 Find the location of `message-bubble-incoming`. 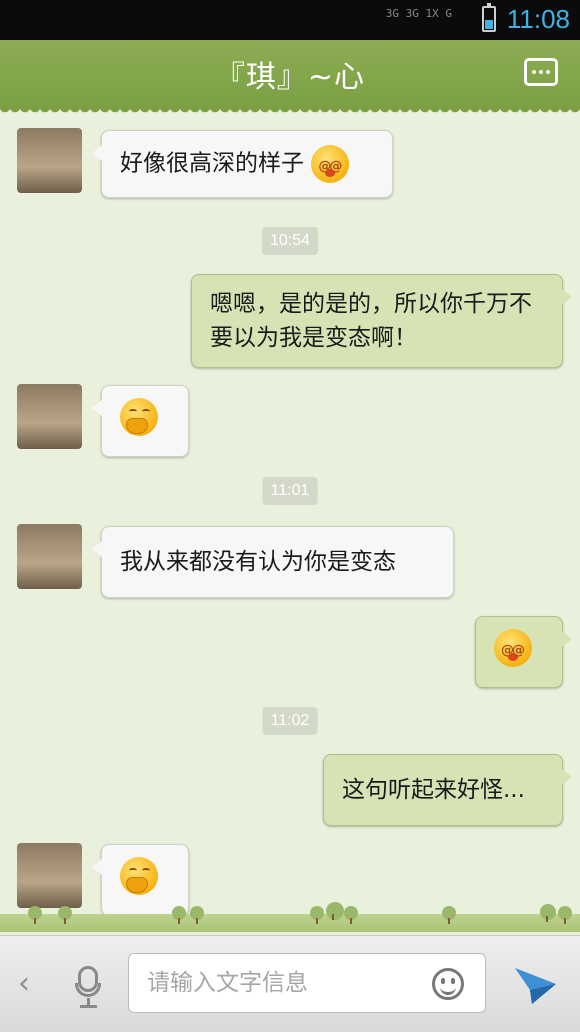

message-bubble-incoming is located at coordinates (140, 421).